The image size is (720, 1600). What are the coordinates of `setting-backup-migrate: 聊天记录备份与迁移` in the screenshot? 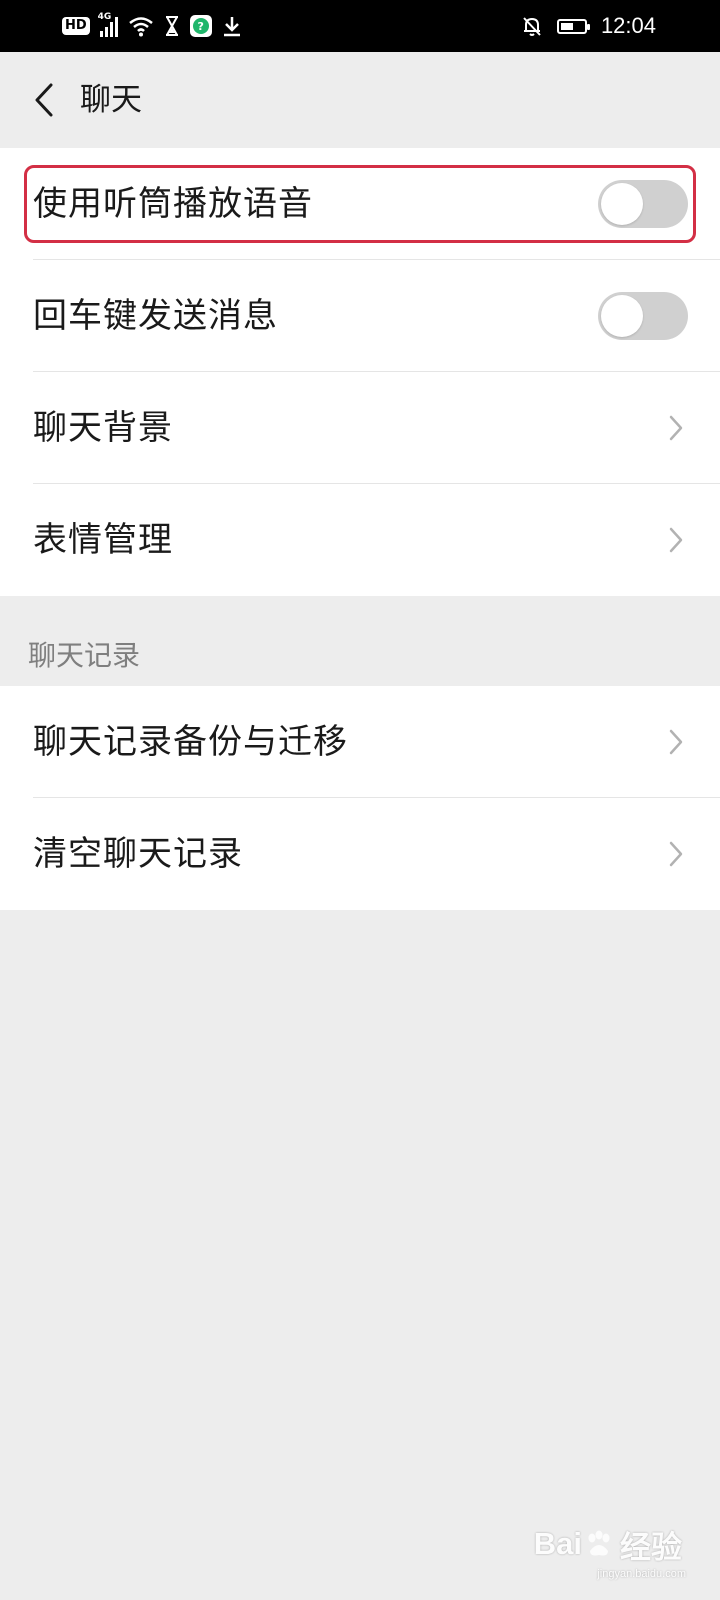 It's located at (360, 742).